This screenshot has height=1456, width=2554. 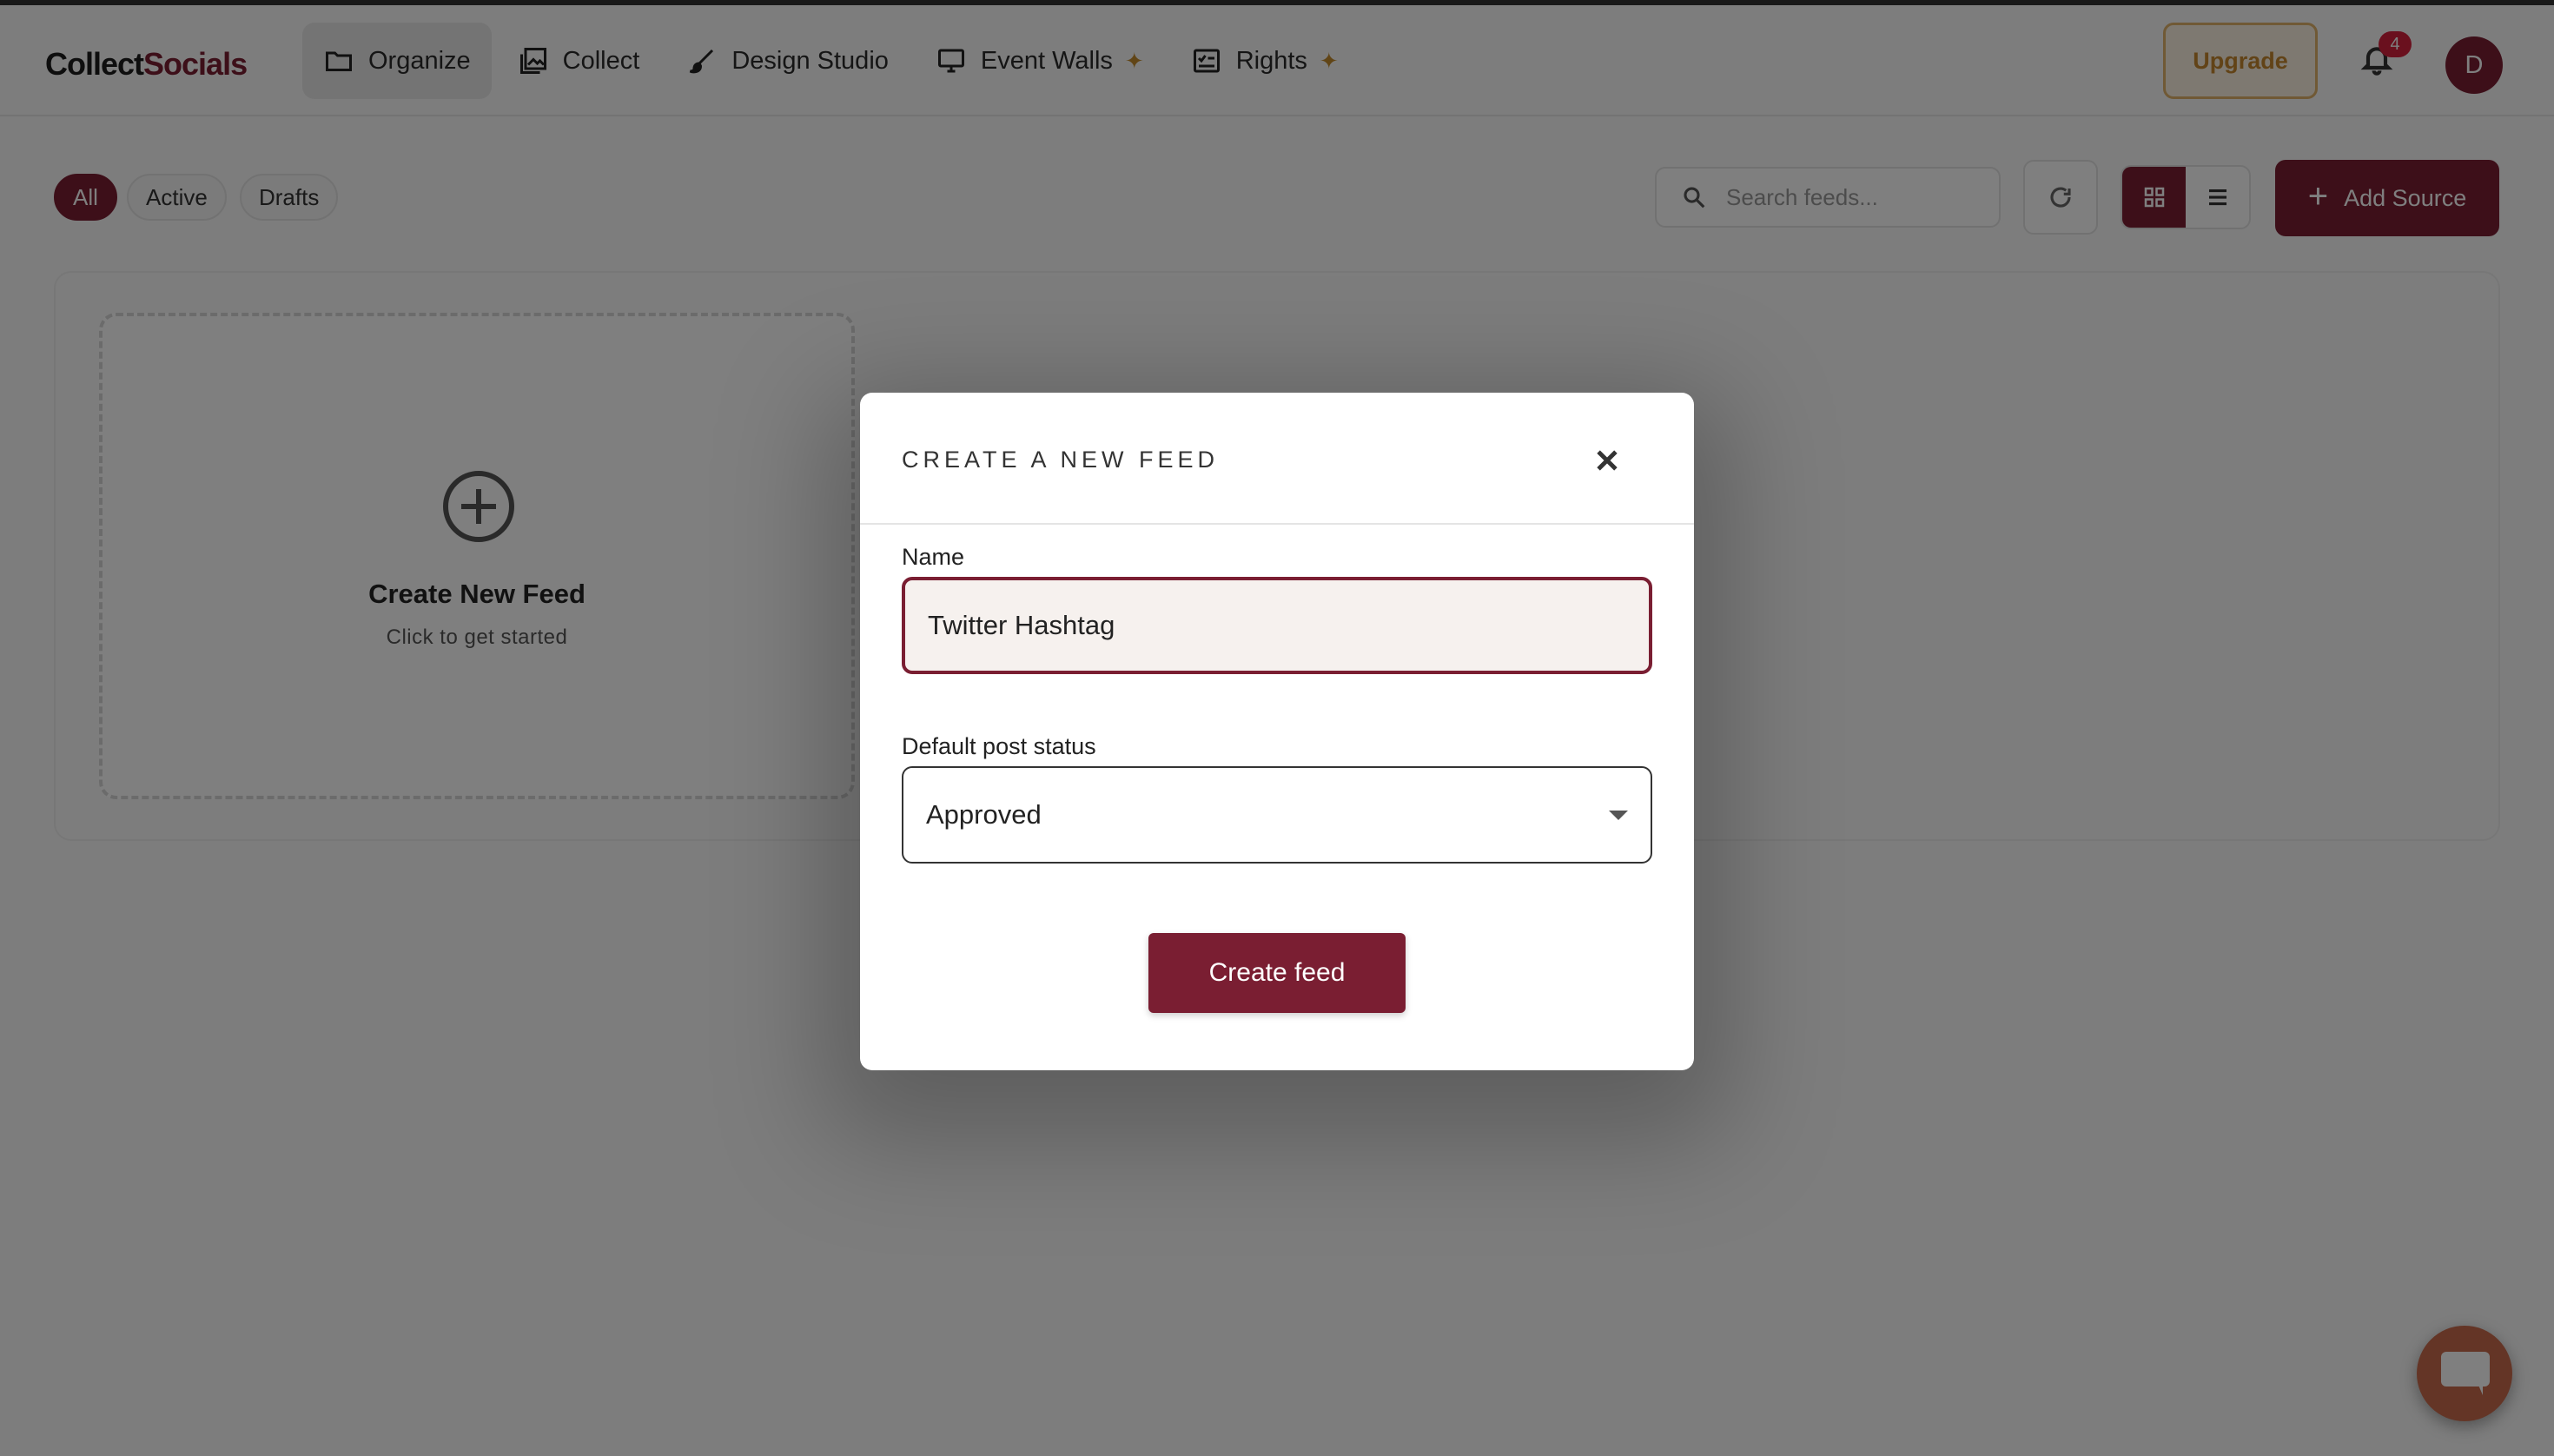 I want to click on caret-down-icon, so click(x=1618, y=815).